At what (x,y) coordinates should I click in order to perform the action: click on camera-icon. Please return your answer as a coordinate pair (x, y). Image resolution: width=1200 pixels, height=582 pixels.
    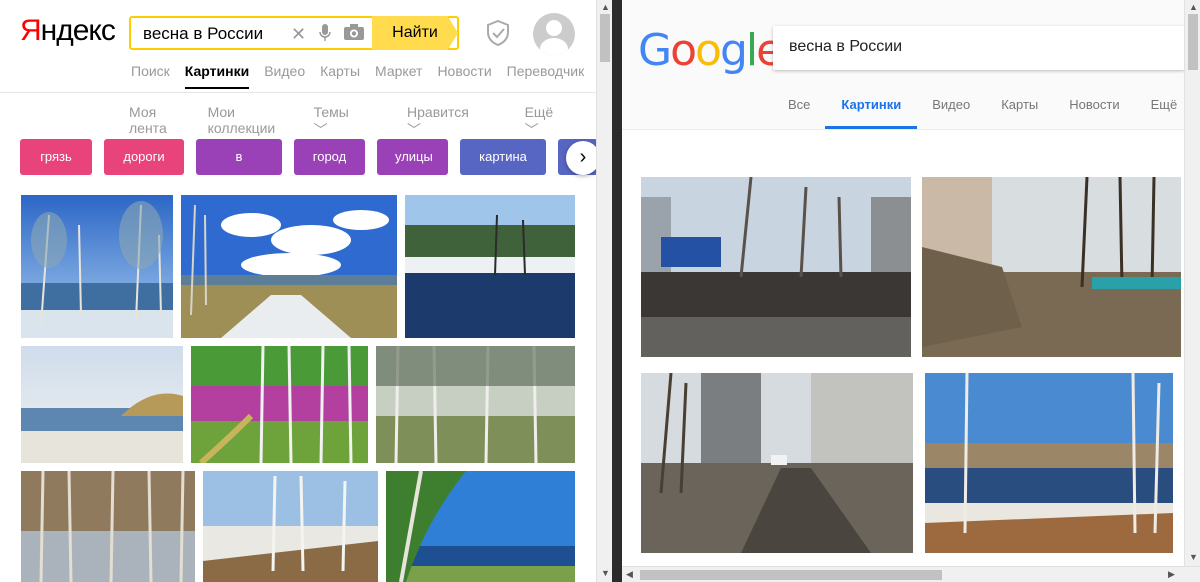
    Looking at the image, I should click on (354, 34).